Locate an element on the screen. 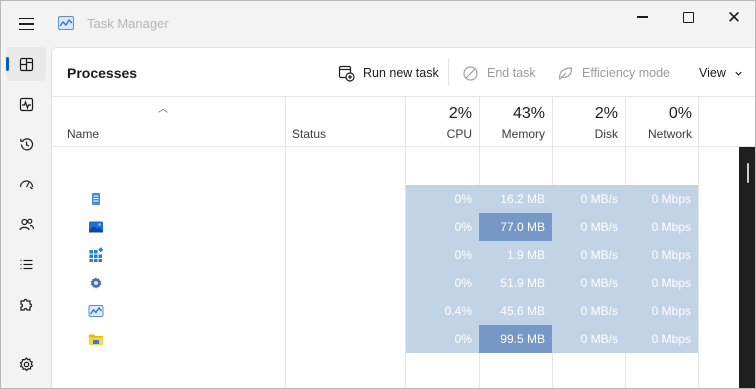  memory-total-percent: 43% is located at coordinates (528, 113).